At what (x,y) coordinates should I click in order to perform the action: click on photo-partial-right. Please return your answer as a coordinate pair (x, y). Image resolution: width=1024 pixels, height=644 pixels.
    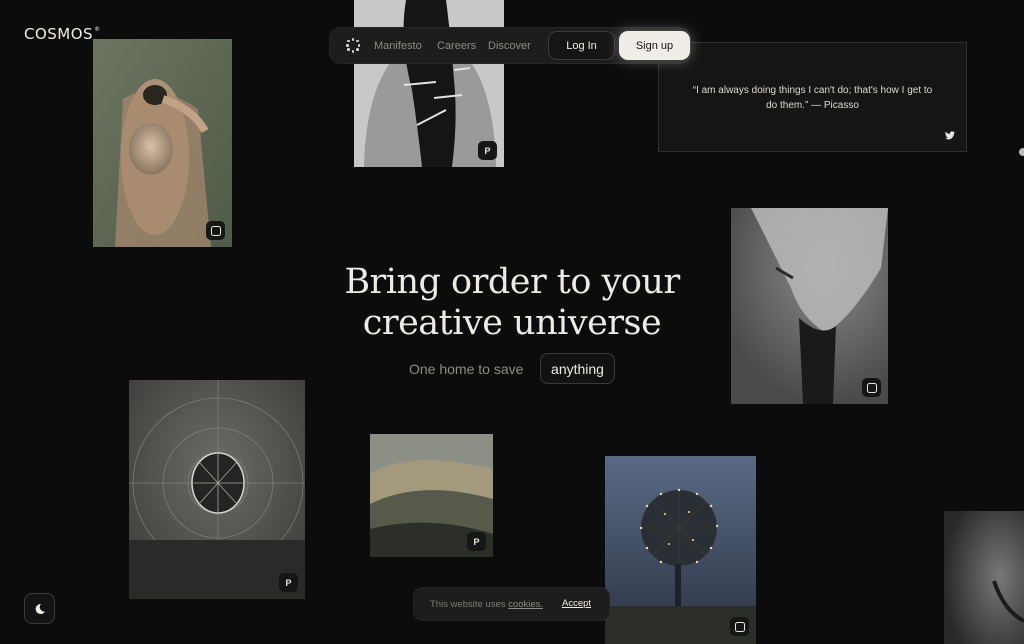
    Looking at the image, I should click on (984, 577).